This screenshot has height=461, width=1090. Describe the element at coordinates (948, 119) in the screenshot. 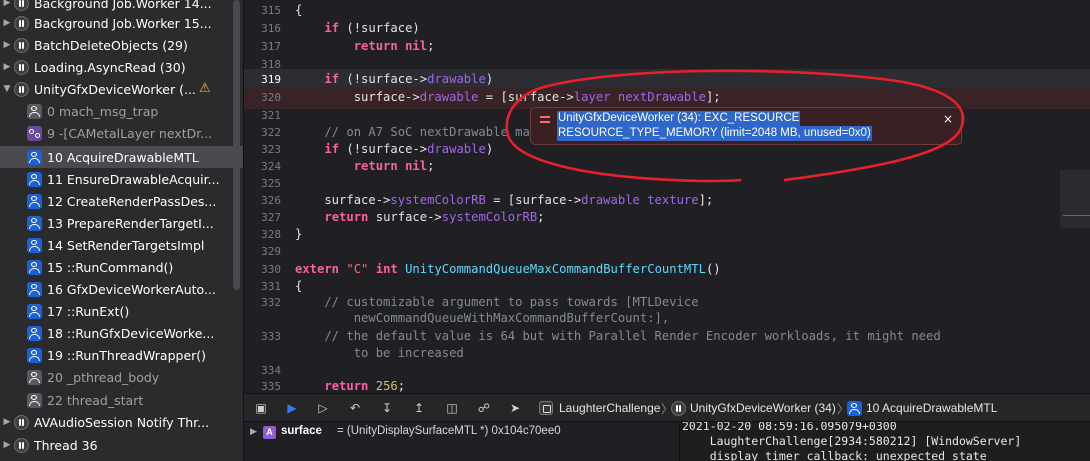

I see `close-icon: ×` at that location.